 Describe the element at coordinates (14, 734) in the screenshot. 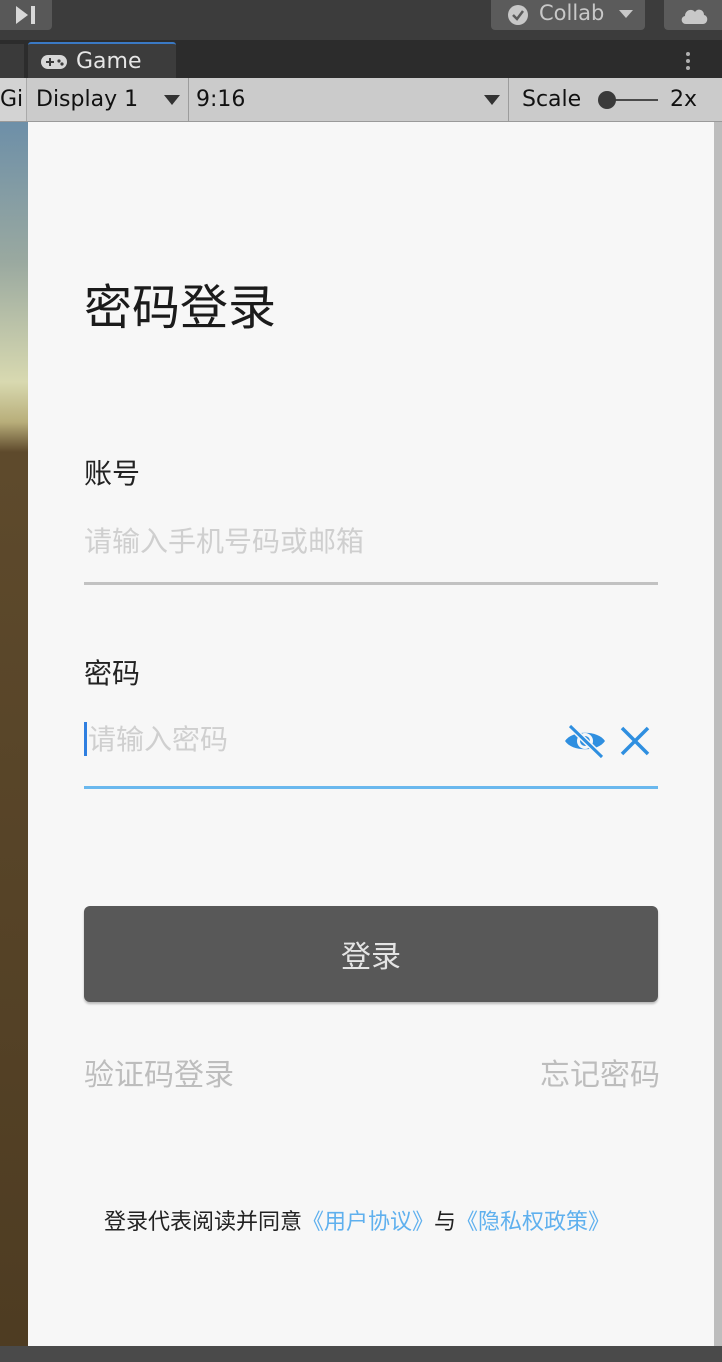

I see `scene-view-edge` at that location.